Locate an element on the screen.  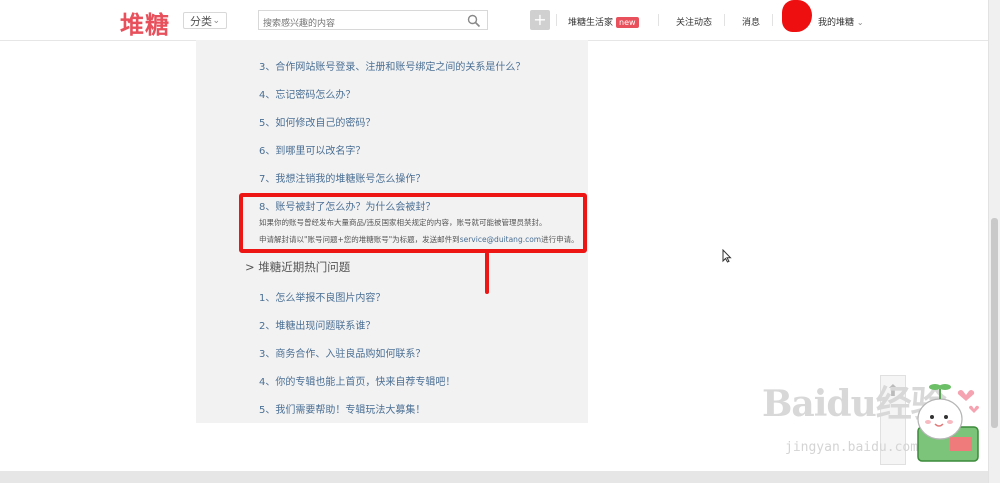
faq-item-3: 3、合作网站账号登录、注册和账号绑定之间的关系是什么？ is located at coordinates (392, 65).